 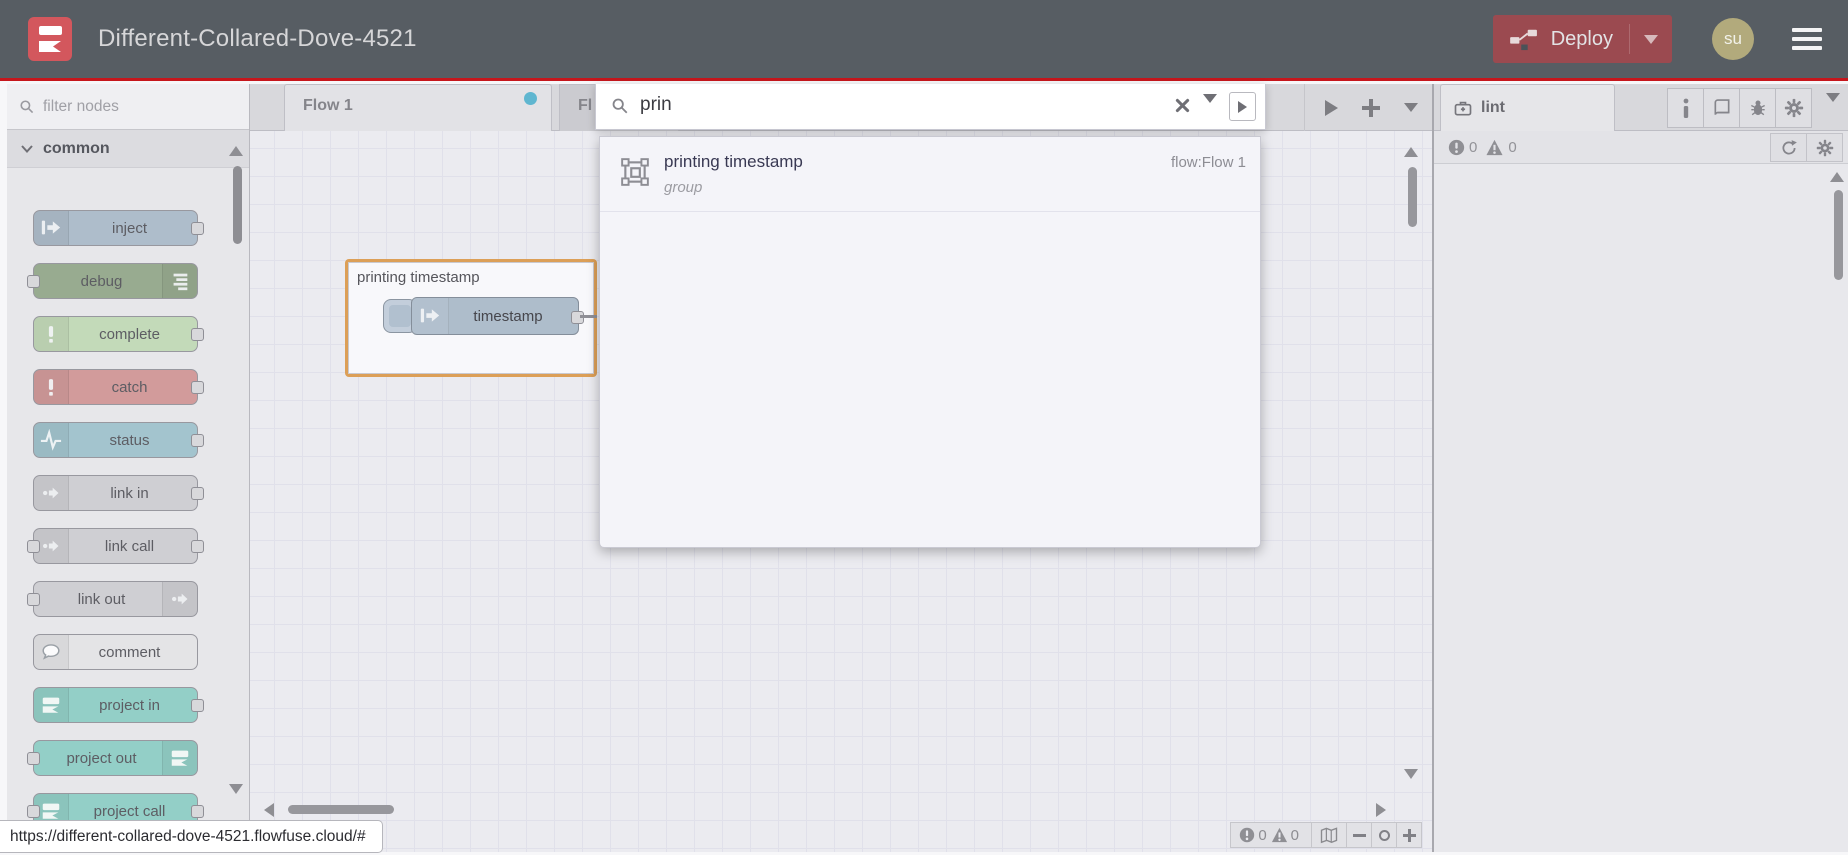 I want to click on horizontal-scrollbar-thumb, so click(x=341, y=809).